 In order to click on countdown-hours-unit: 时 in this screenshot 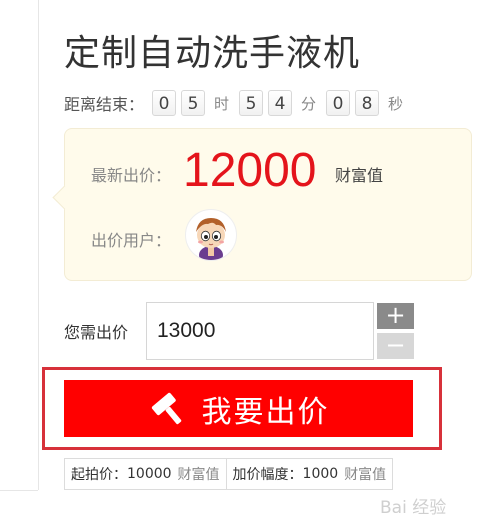, I will do `click(222, 103)`.